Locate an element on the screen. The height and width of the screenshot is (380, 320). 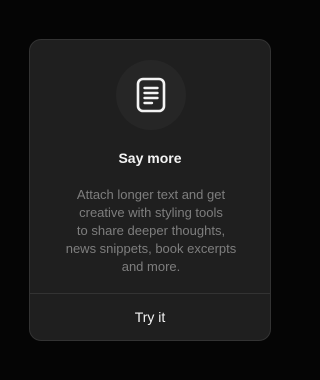
icon-badge is located at coordinates (151, 95).